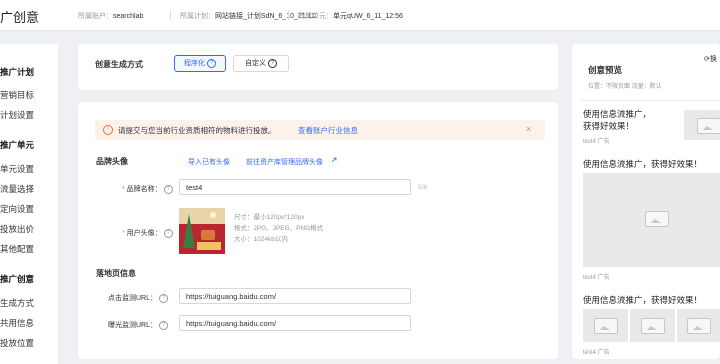 The image size is (720, 364). What do you see at coordinates (138, 298) in the screenshot?
I see `click-url-label: 点击监测URL：?` at bounding box center [138, 298].